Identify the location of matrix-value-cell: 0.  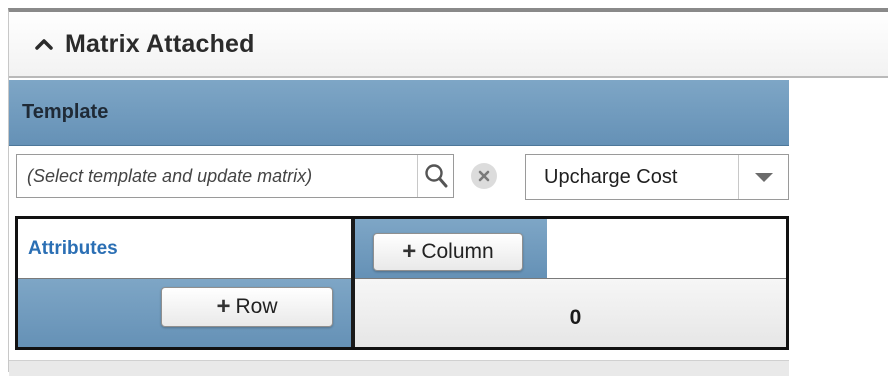
(570, 313).